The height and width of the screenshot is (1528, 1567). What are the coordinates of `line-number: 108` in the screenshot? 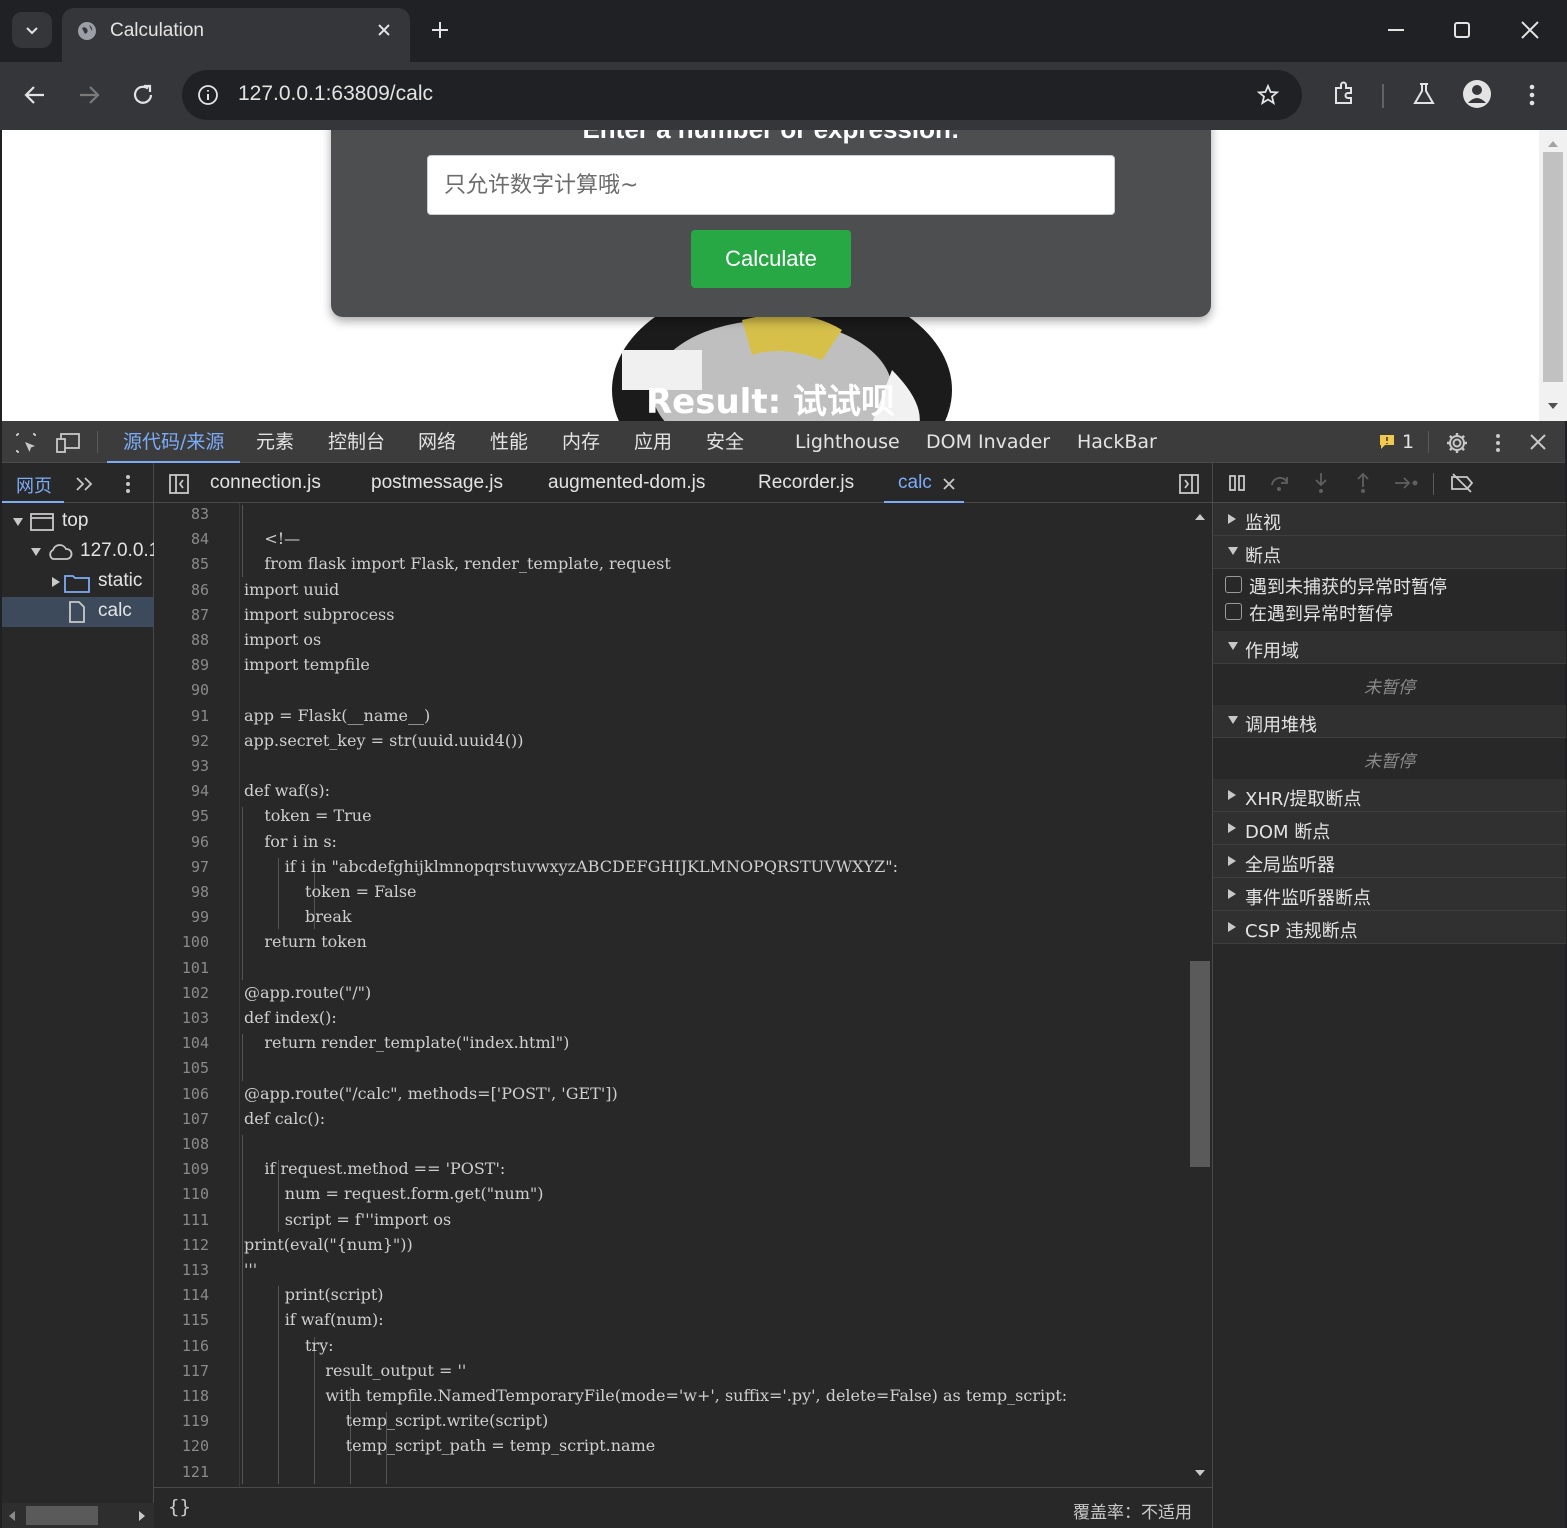 It's located at (181, 1144).